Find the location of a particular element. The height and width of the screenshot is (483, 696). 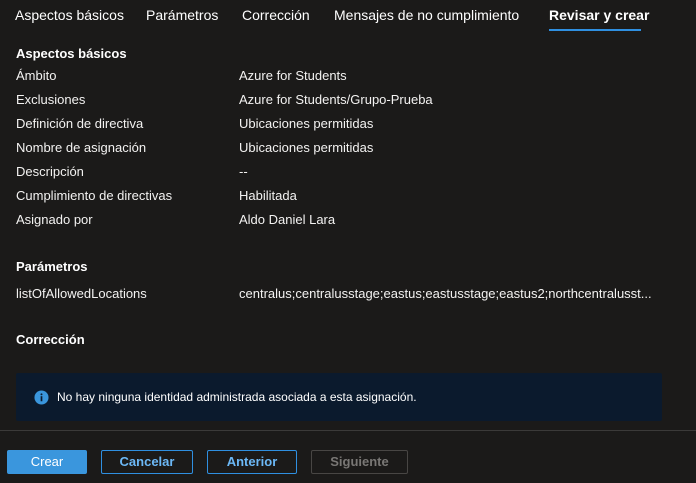

policy-definition-label: Definición de directiva is located at coordinates (80, 123).